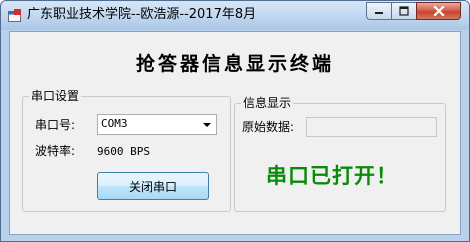  Describe the element at coordinates (371, 127) in the screenshot. I see `raw-data-field` at that location.